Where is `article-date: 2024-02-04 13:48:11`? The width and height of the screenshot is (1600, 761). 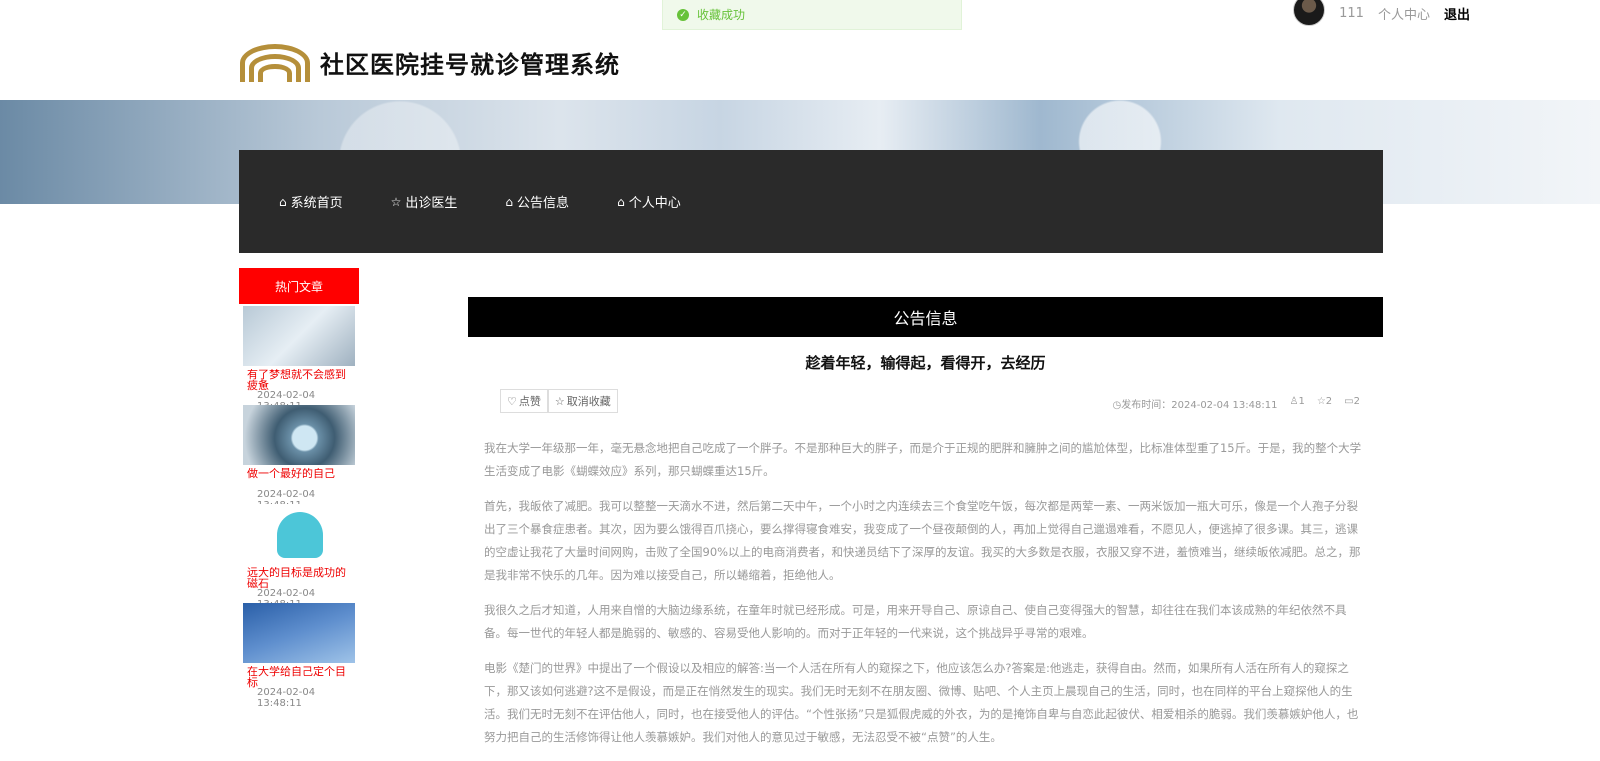
article-date: 2024-02-04 13:48:11 is located at coordinates (286, 698).